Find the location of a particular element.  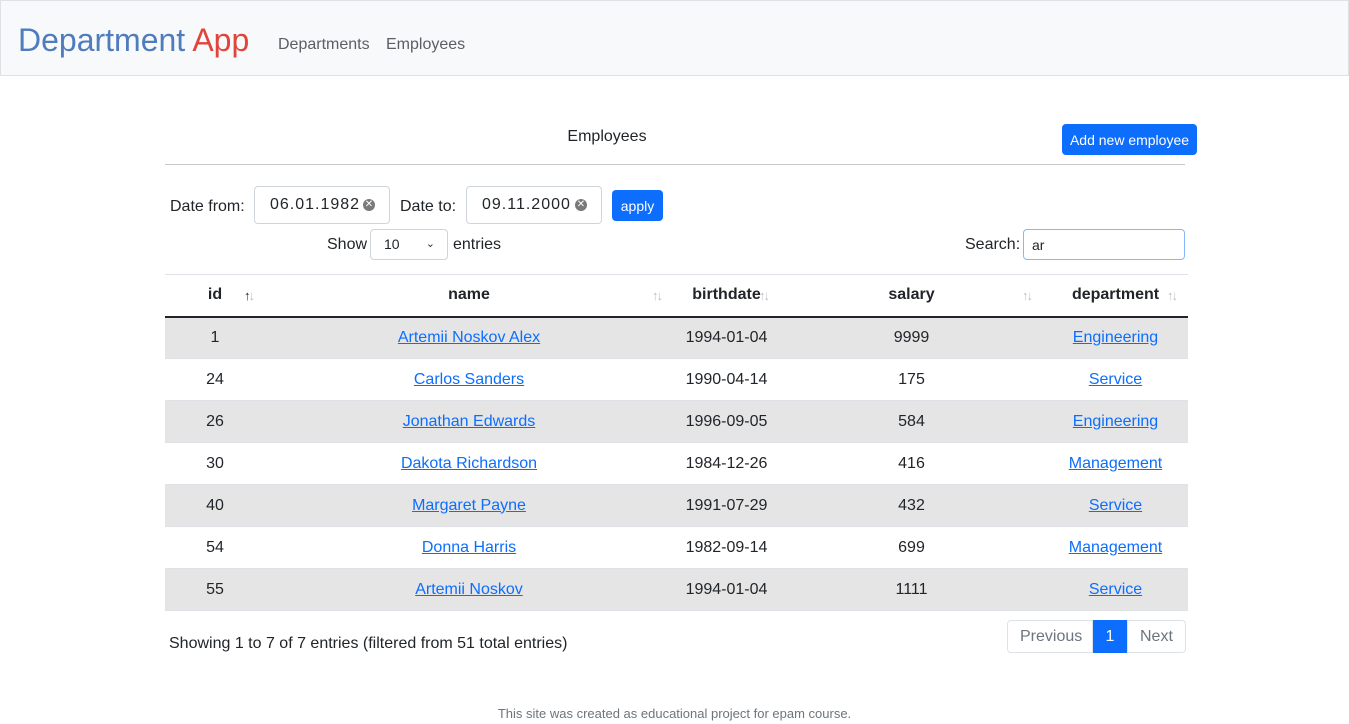

date-from-label: Date from: is located at coordinates (207, 206).